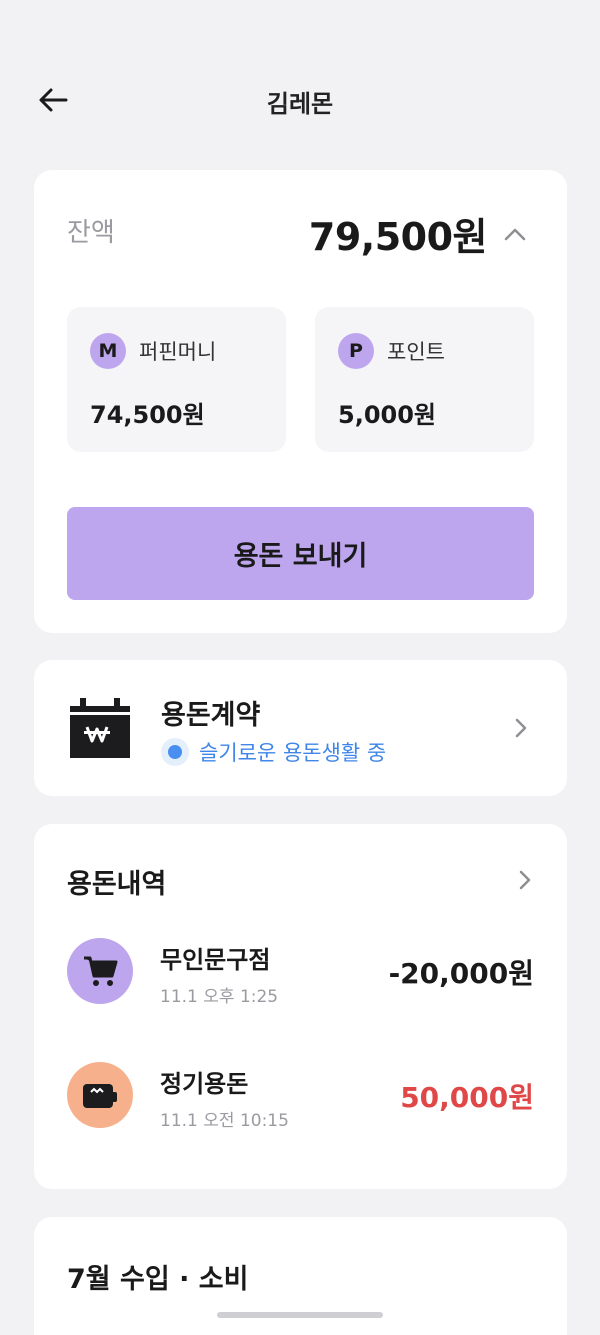 This screenshot has height=1335, width=600. I want to click on history-item-amount: -20,000원, so click(461, 973).